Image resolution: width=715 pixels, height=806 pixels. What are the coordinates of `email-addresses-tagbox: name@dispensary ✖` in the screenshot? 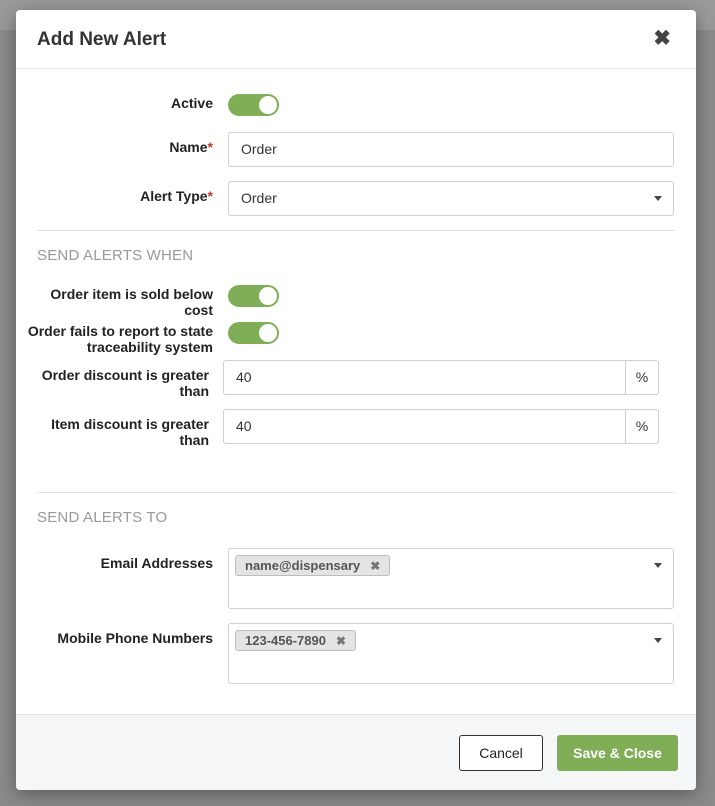 It's located at (451, 578).